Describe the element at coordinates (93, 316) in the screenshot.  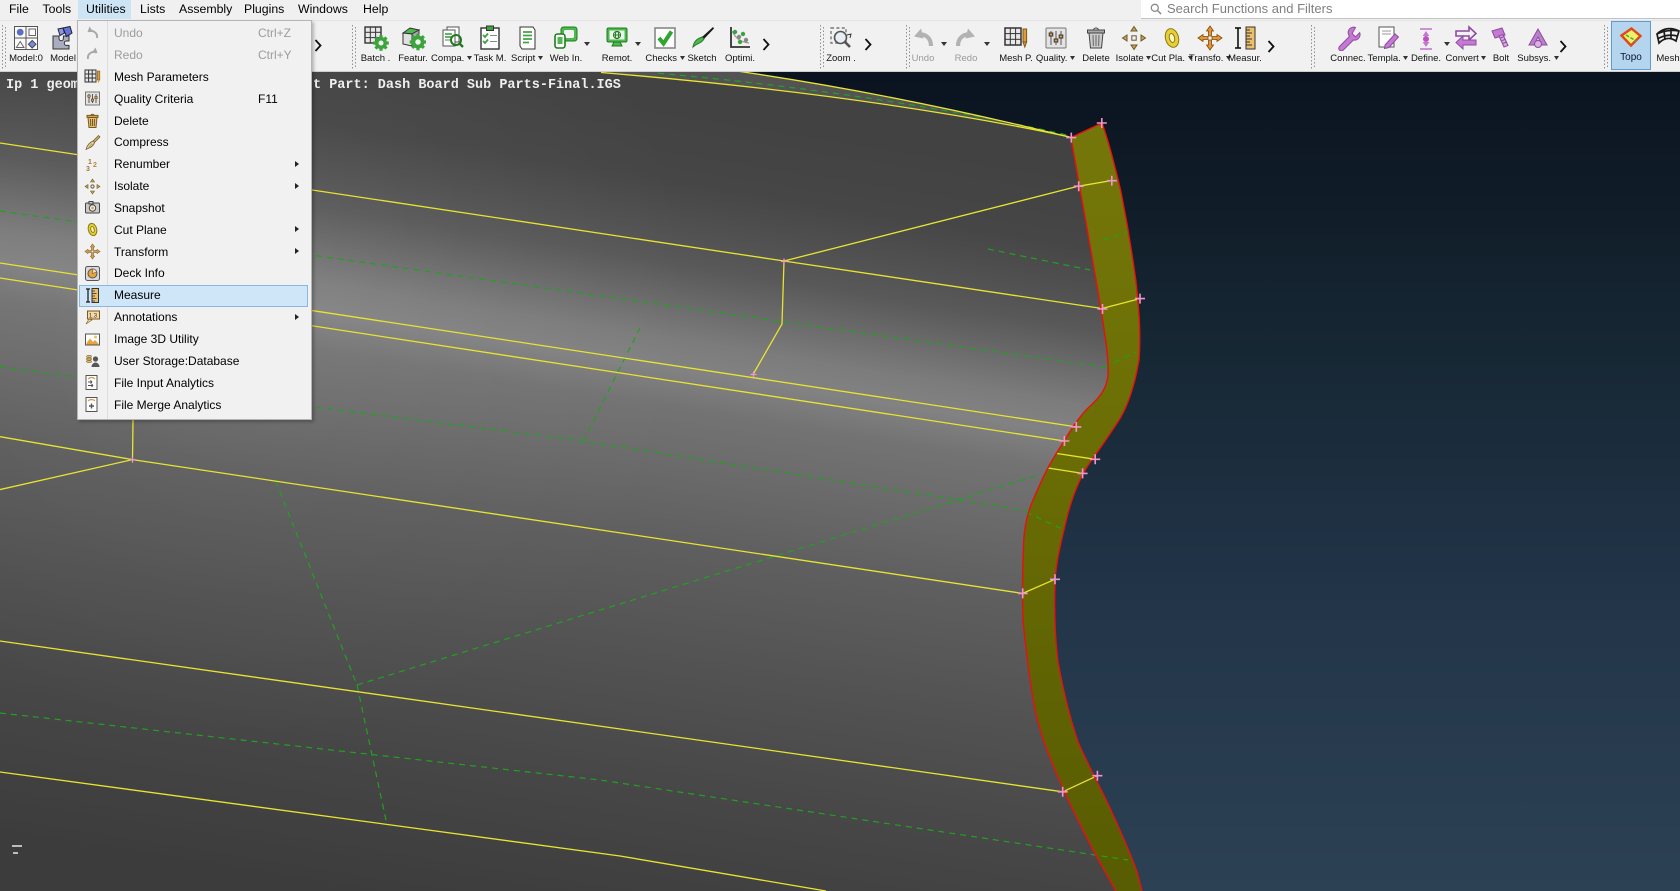
I see `svg-text: 1.3` at that location.